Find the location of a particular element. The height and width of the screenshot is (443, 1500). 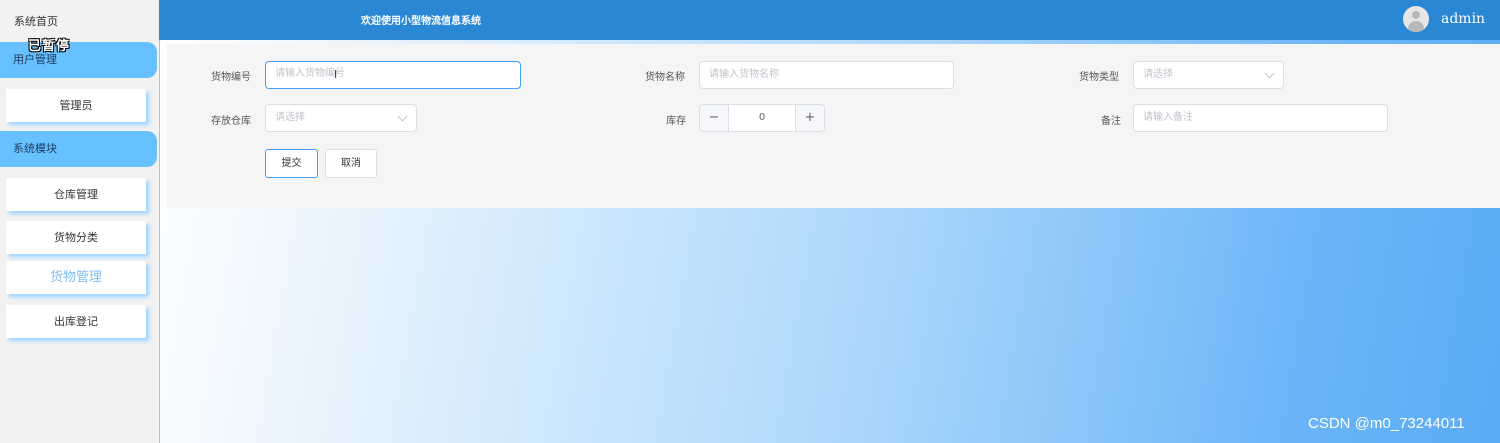

cancel-button: 取消 is located at coordinates (351, 163).